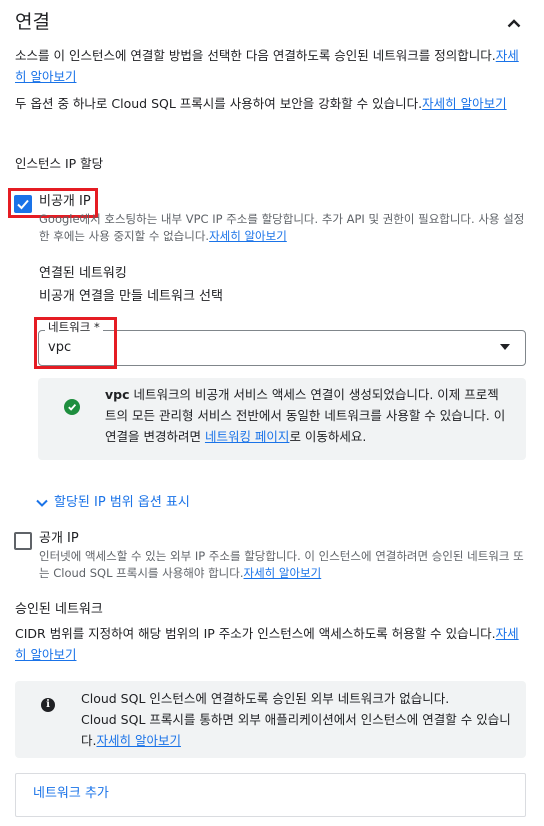 The width and height of the screenshot is (544, 826). What do you see at coordinates (59, 163) in the screenshot?
I see `ip-assignment-label: 인스턴스 IP 할당` at bounding box center [59, 163].